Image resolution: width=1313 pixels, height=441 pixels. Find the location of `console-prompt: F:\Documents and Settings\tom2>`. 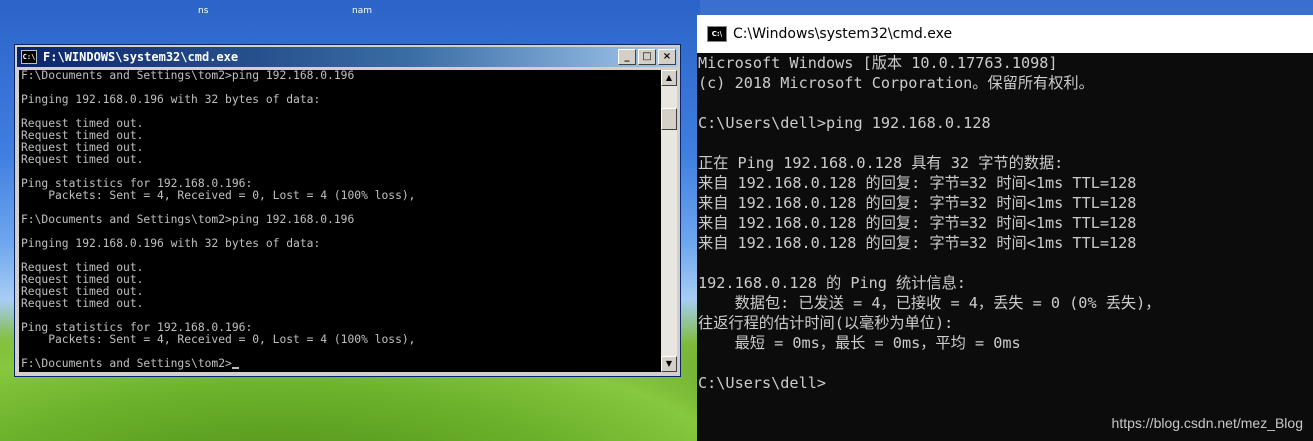

console-prompt: F:\Documents and Settings\tom2> is located at coordinates (126, 363).